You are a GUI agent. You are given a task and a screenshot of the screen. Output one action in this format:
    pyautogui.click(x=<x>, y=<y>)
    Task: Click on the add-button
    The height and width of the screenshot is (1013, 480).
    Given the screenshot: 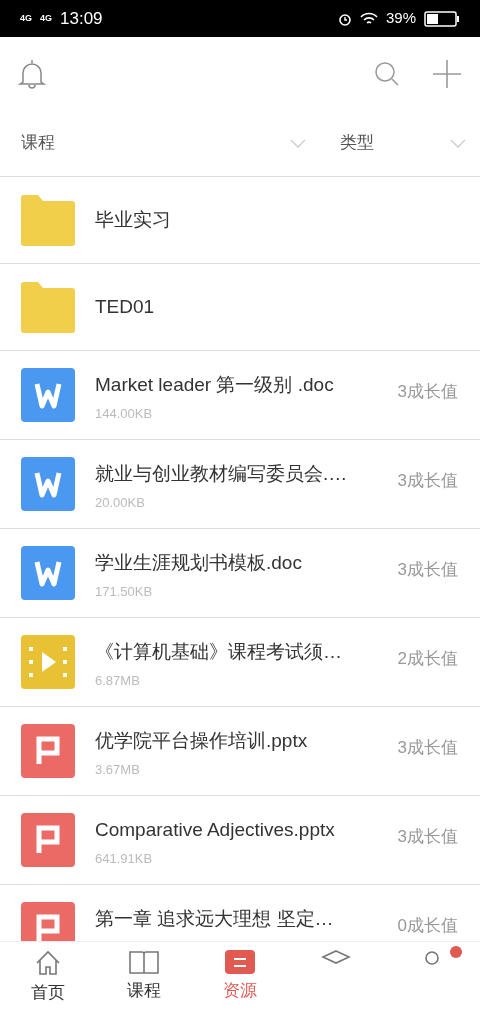 What is the action you would take?
    pyautogui.click(x=447, y=73)
    